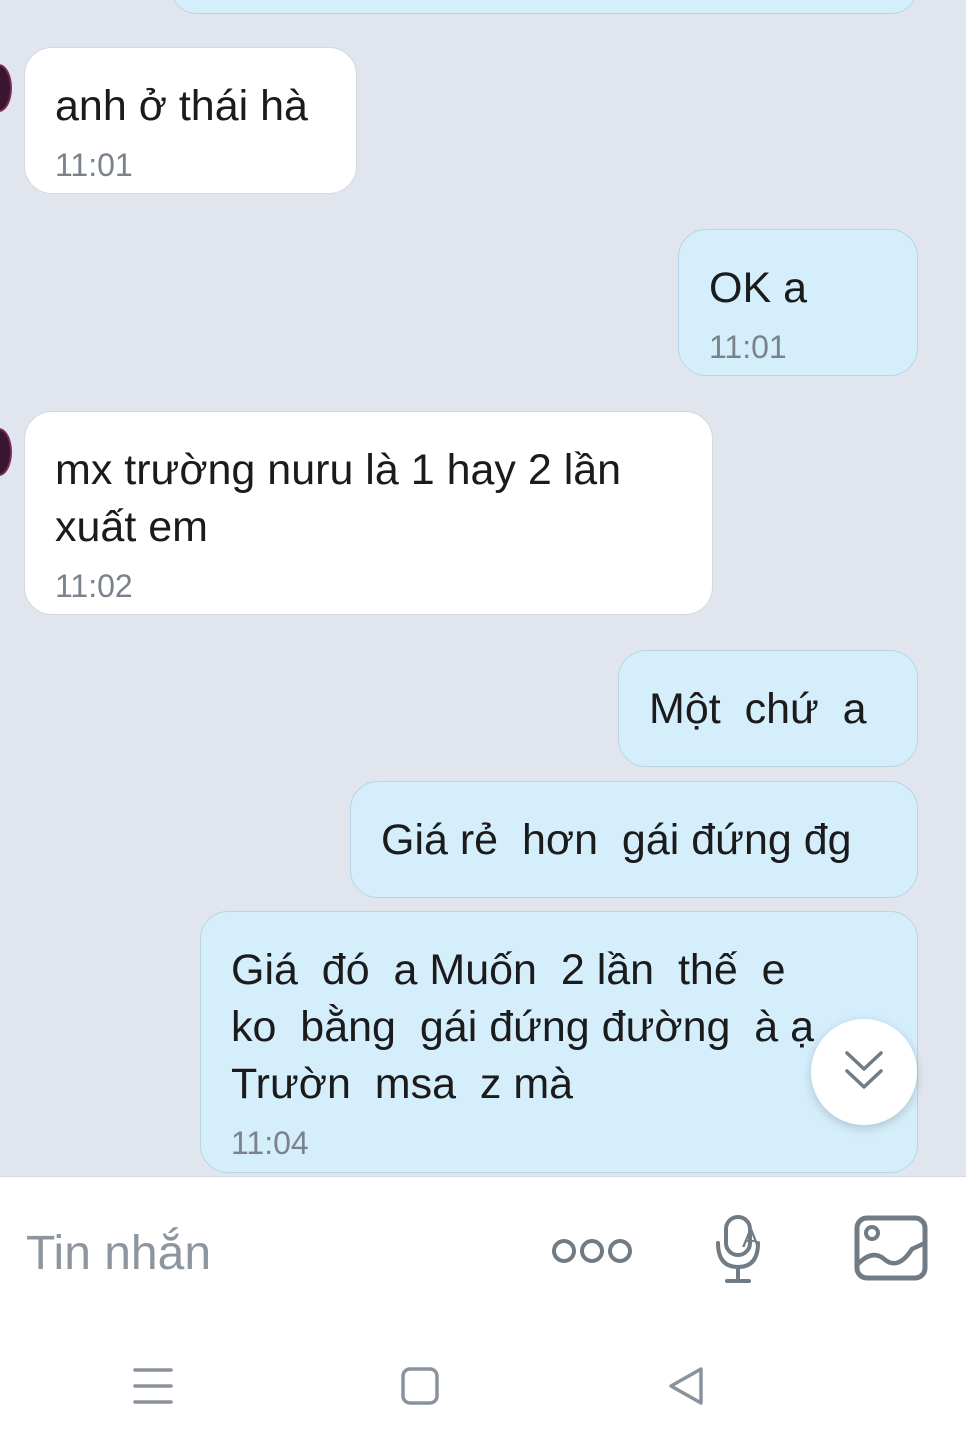 This screenshot has width=966, height=1452. I want to click on recent-apps-icon, so click(153, 1386).